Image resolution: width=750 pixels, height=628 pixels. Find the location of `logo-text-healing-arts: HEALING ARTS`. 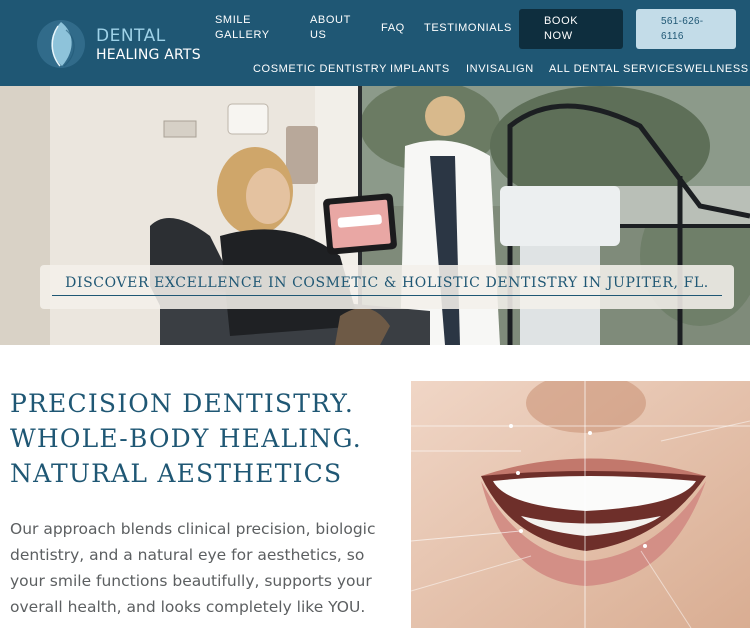

logo-text-healing-arts: HEALING ARTS is located at coordinates (148, 55).